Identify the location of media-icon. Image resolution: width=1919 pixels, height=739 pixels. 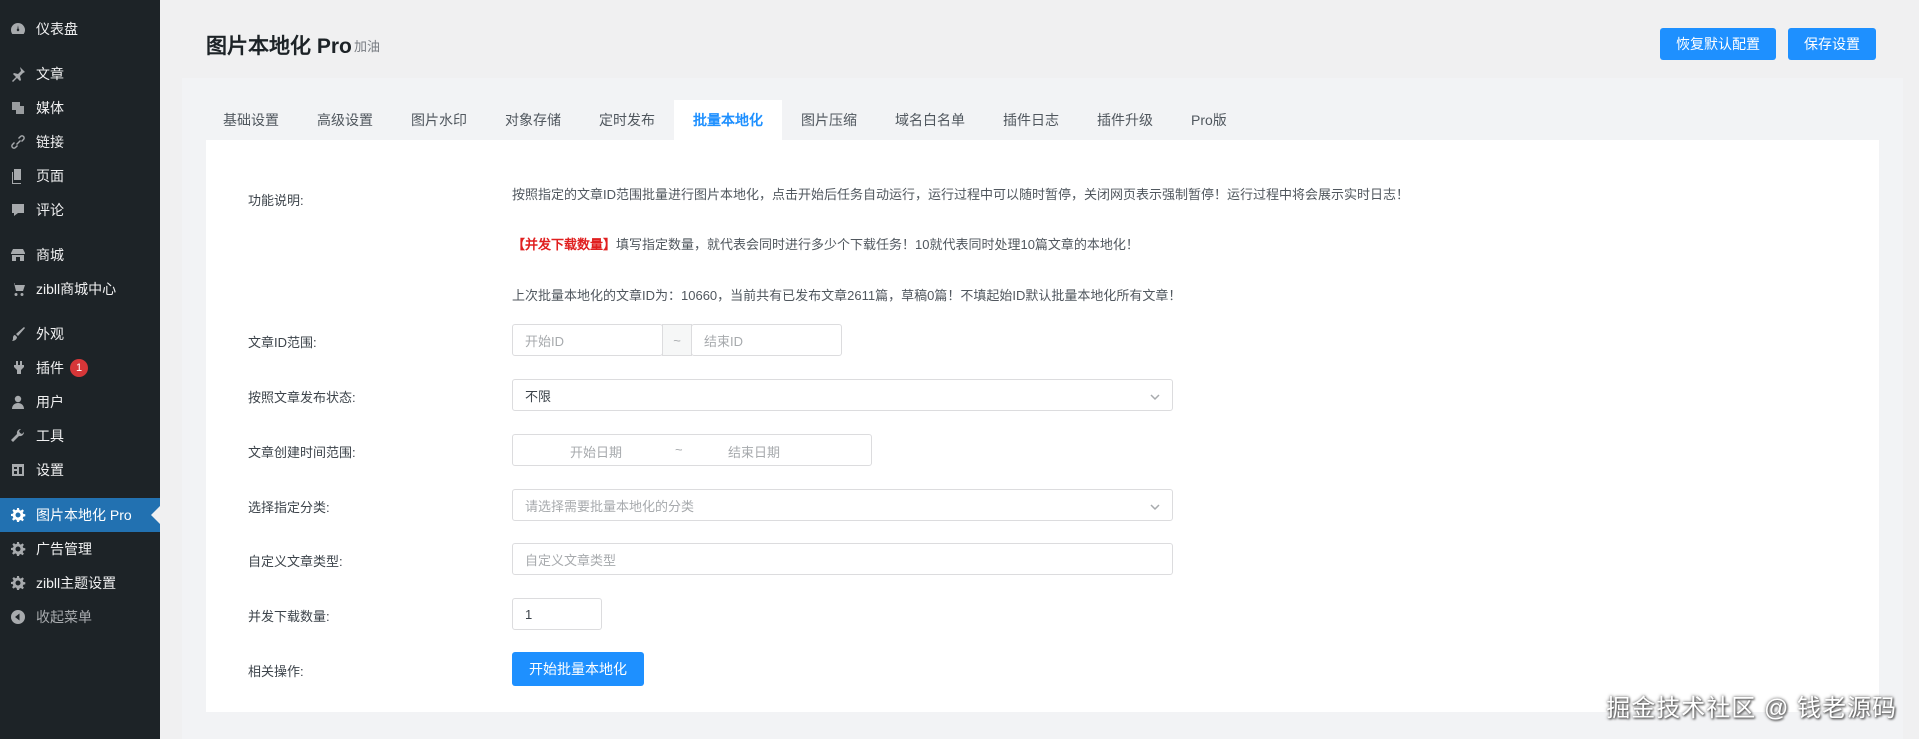
(18, 108).